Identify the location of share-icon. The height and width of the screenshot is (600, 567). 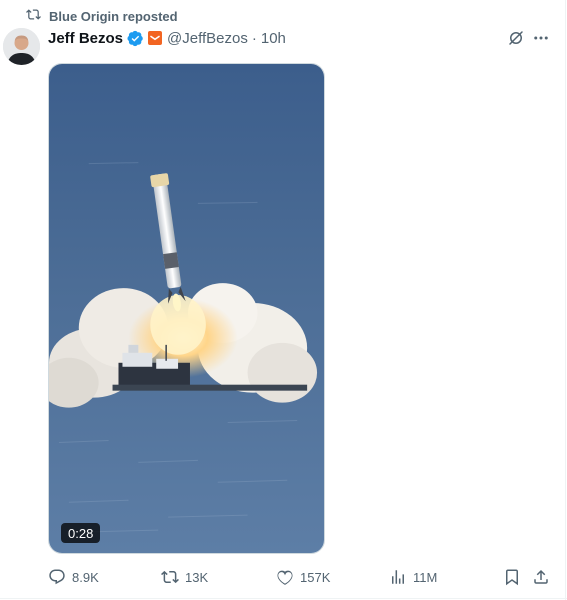
(541, 576).